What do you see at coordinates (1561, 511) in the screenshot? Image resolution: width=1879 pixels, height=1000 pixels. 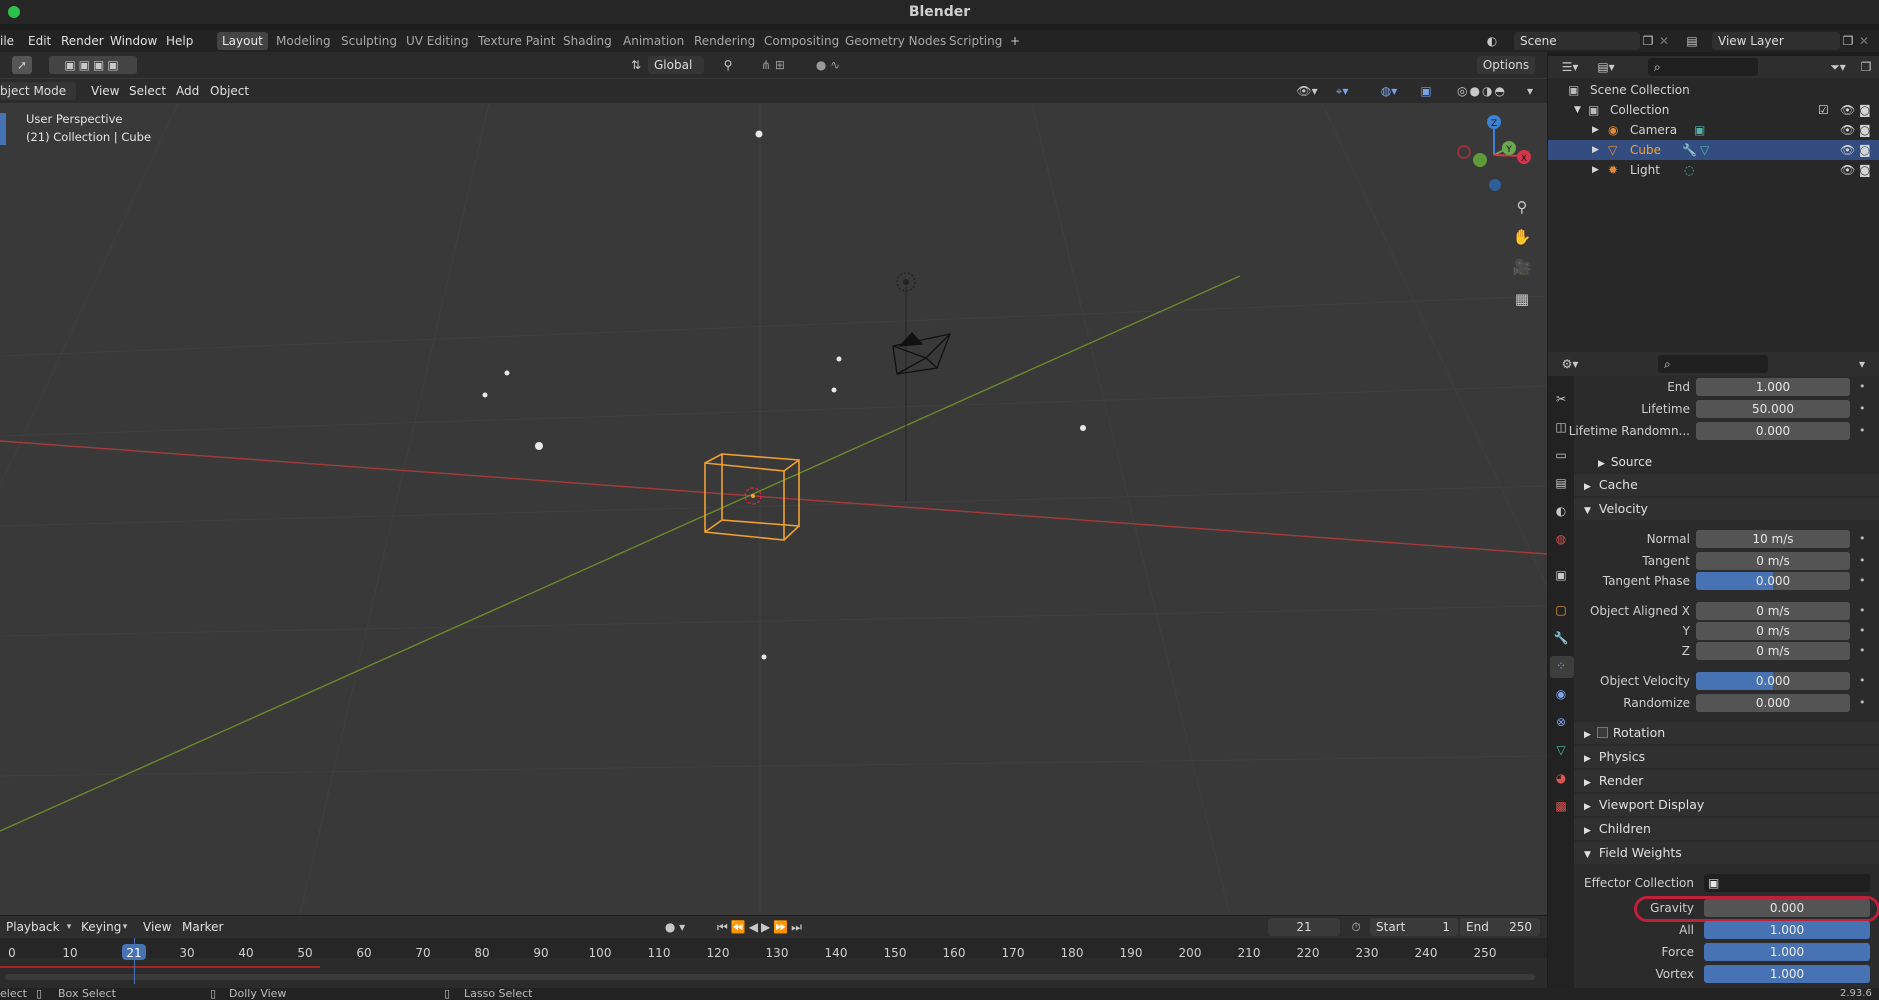 I see `scene-tab-icon: ◐` at bounding box center [1561, 511].